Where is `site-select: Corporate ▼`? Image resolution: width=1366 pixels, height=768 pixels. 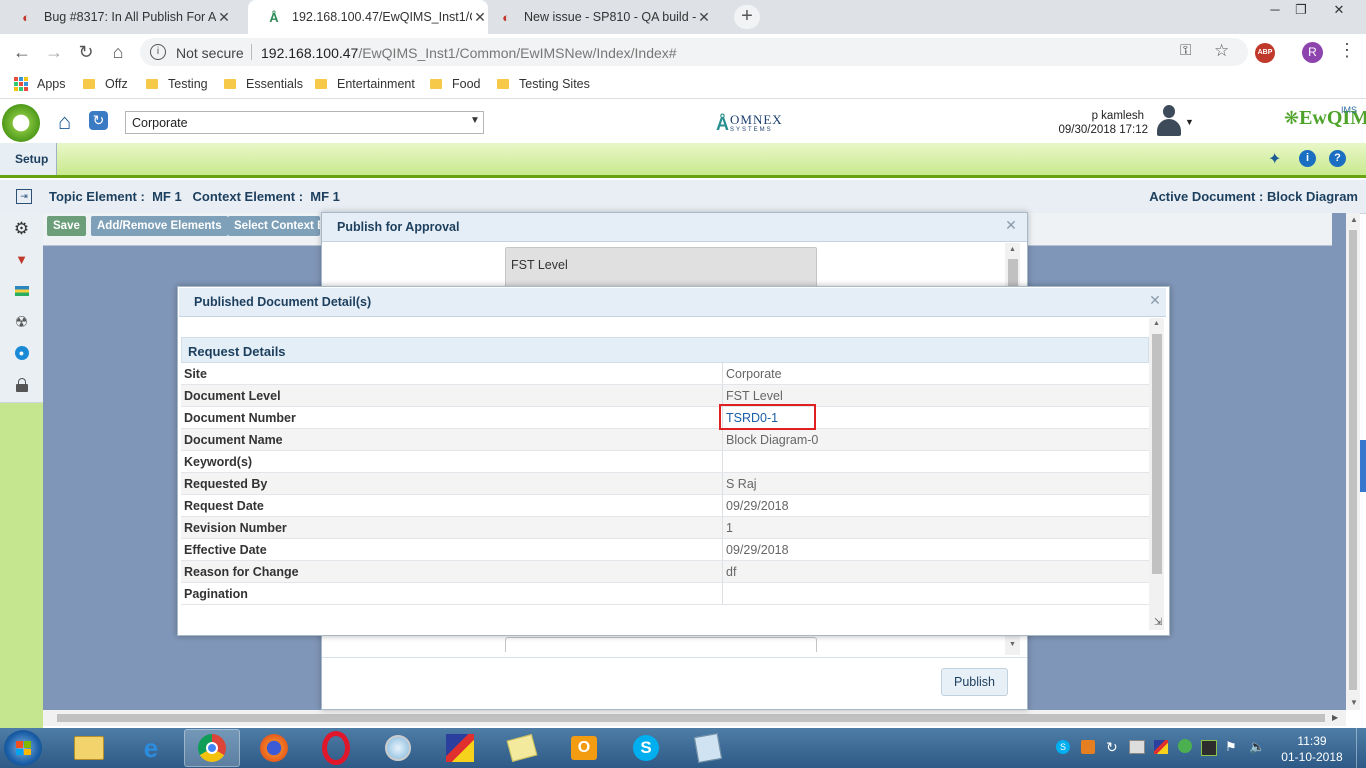
site-select: Corporate ▼ is located at coordinates (304, 122).